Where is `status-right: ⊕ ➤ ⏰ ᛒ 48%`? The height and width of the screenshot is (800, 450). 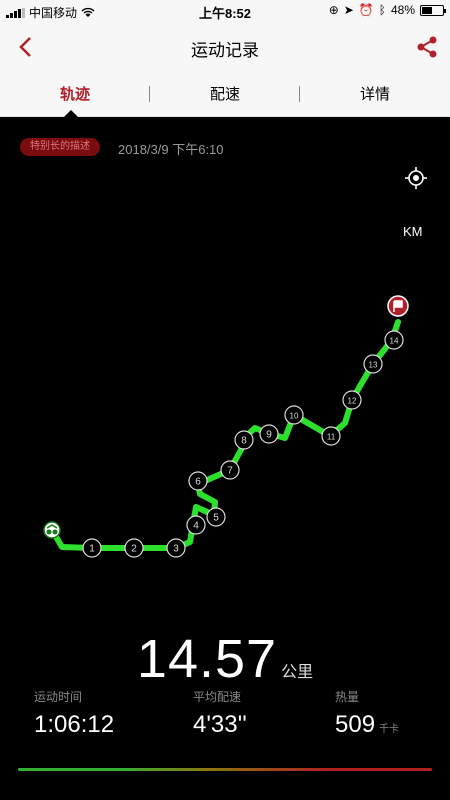 status-right: ⊕ ➤ ⏰ ᛒ 48% is located at coordinates (387, 10).